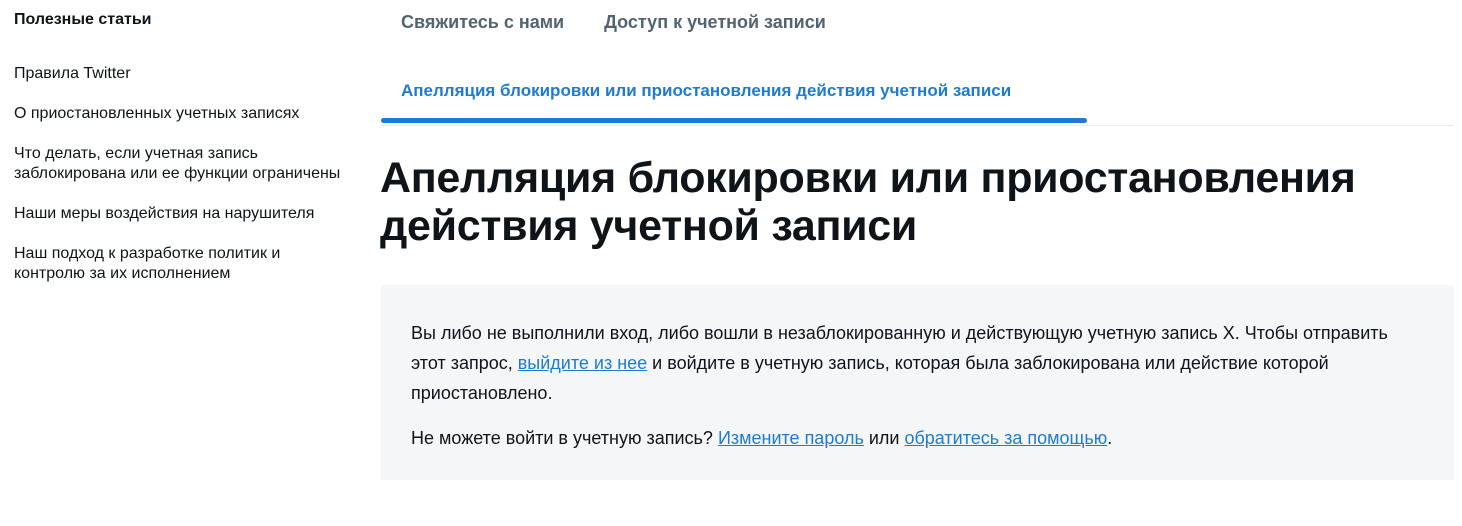 Image resolution: width=1462 pixels, height=526 pixels. What do you see at coordinates (791, 438) in the screenshot?
I see `reset-password-link: Измените пароль` at bounding box center [791, 438].